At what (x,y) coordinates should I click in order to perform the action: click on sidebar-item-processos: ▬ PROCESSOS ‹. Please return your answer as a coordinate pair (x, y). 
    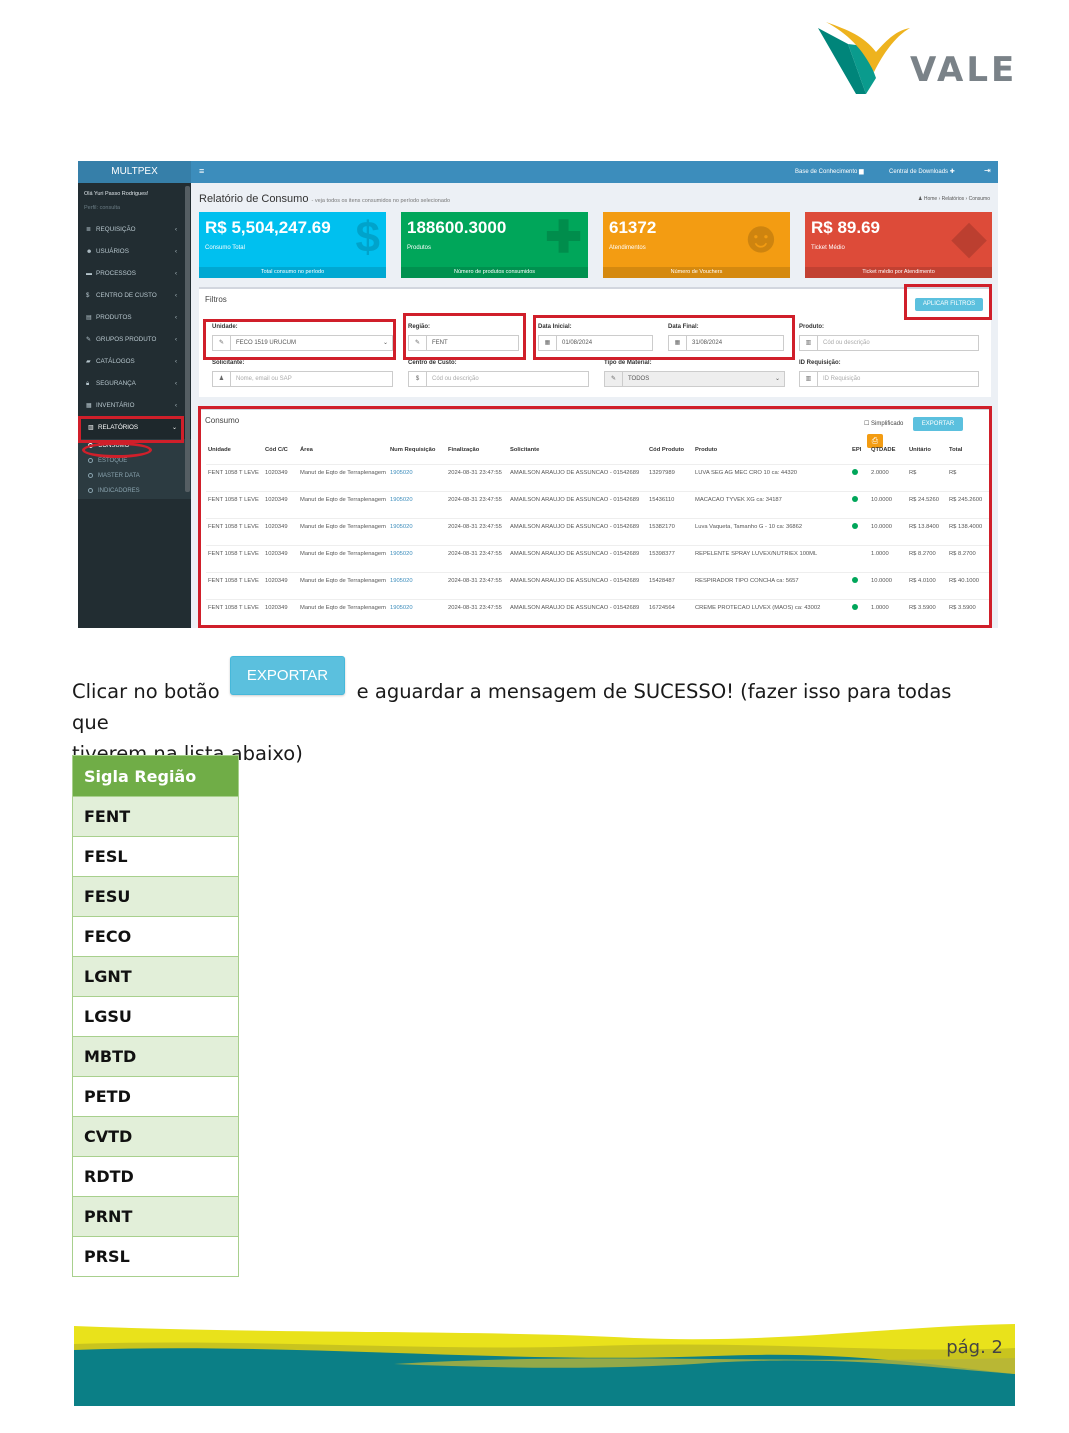
    Looking at the image, I should click on (134, 274).